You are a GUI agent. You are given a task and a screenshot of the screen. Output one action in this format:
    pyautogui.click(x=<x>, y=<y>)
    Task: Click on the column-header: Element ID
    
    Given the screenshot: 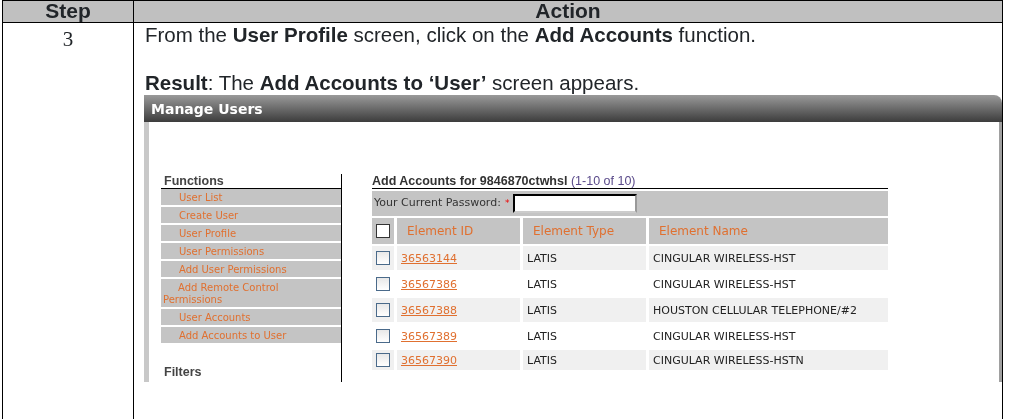 What is the action you would take?
    pyautogui.click(x=458, y=231)
    